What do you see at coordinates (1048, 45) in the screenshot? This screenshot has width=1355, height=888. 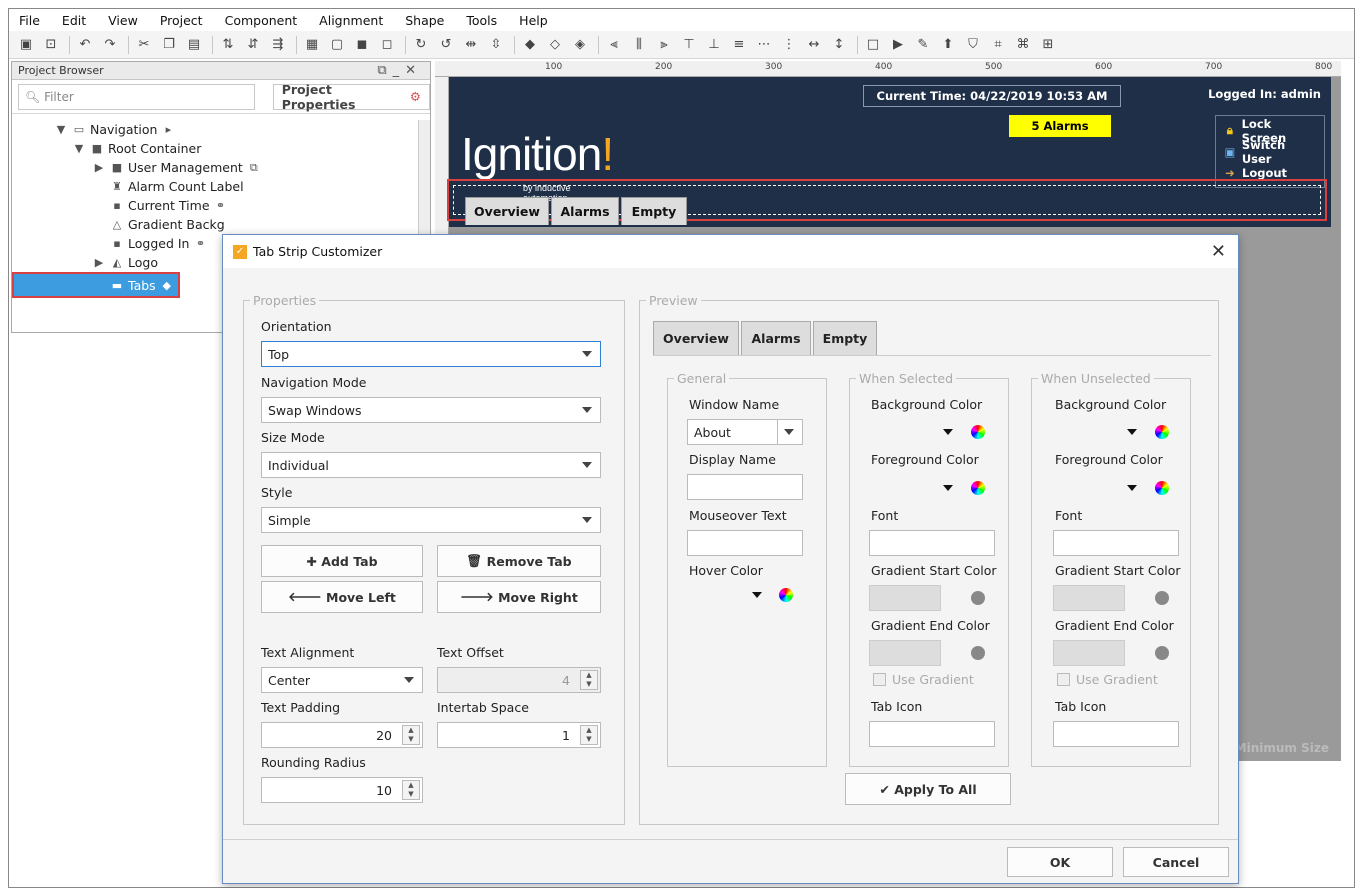 I see `zoom-window-icon: ⊞` at bounding box center [1048, 45].